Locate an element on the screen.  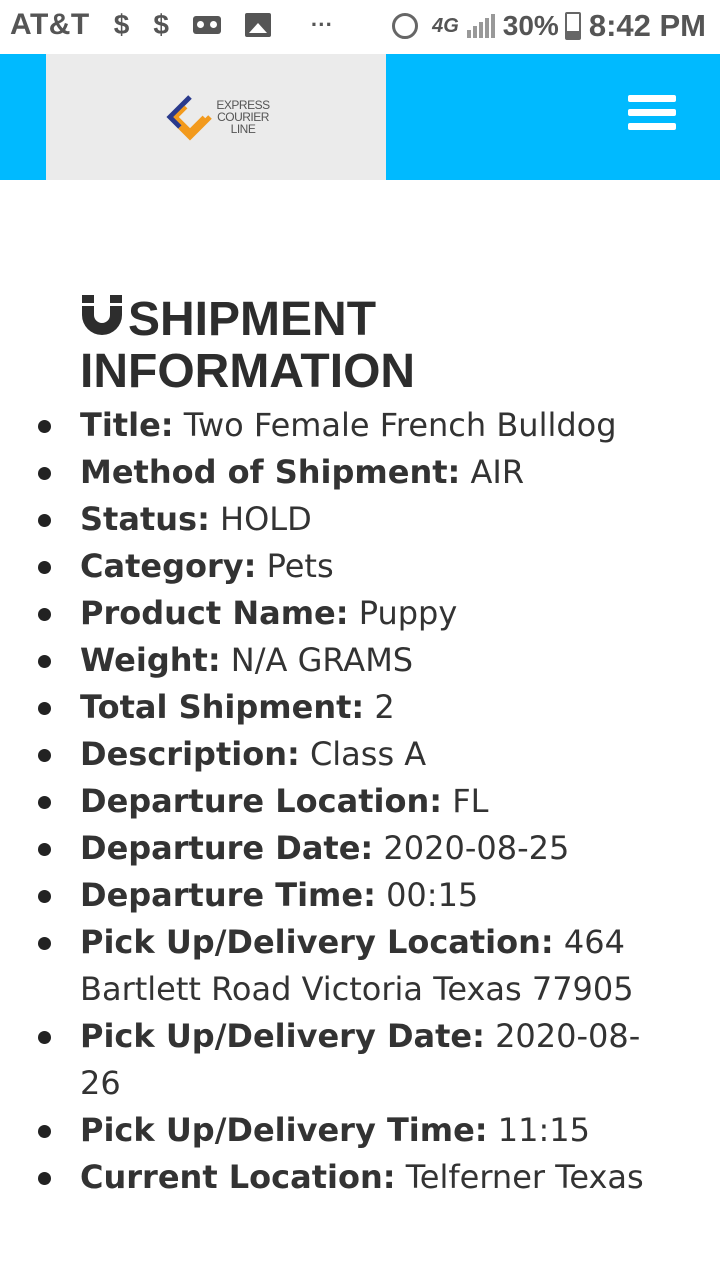
status-bar-right: 4G 30% 8:42 PM is located at coordinates (549, 26).